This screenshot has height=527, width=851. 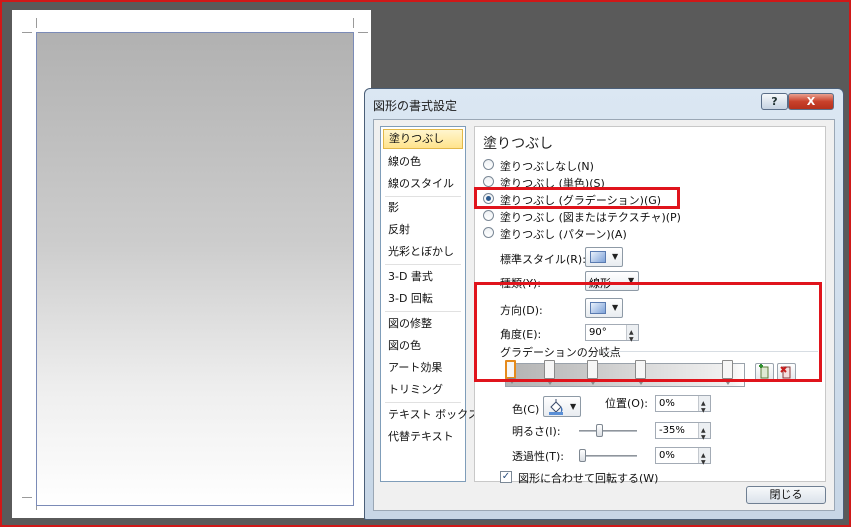 I want to click on radio-gradient-fill, so click(x=488, y=198).